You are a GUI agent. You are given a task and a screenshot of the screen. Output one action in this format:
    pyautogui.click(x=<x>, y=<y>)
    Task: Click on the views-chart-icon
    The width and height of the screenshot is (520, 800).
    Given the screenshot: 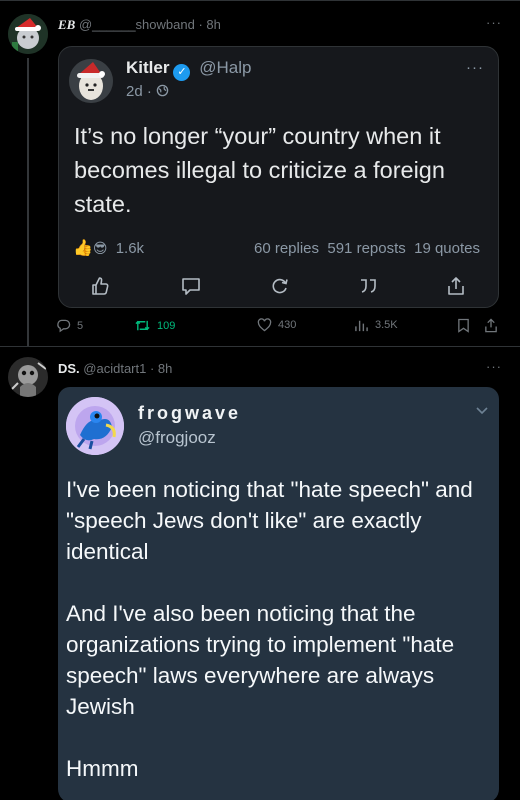 What is the action you would take?
    pyautogui.click(x=361, y=326)
    